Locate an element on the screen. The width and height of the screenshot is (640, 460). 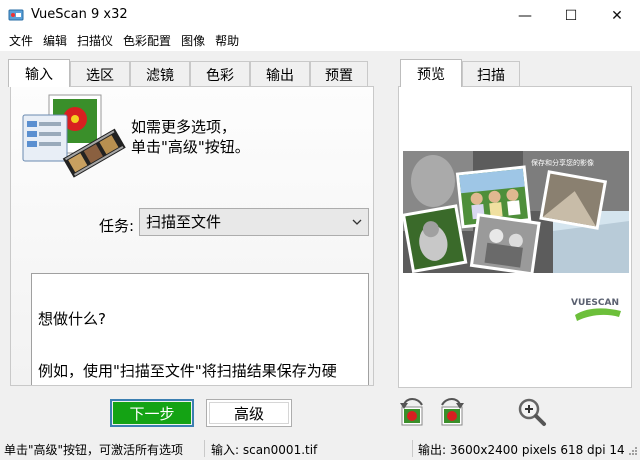
left-tab-strip: 输入 选区 滤镜 色彩 输出 预置 is located at coordinates (188, 73).